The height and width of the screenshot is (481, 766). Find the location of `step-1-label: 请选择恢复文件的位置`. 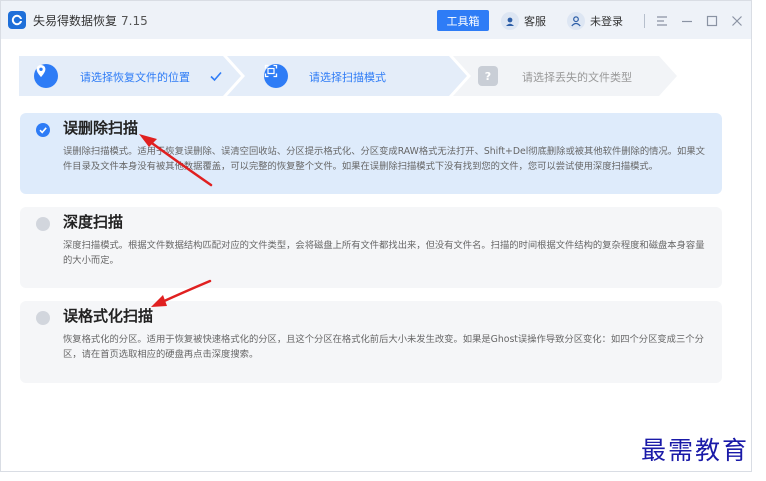

step-1-label: 请选择恢复文件的位置 is located at coordinates (135, 77).